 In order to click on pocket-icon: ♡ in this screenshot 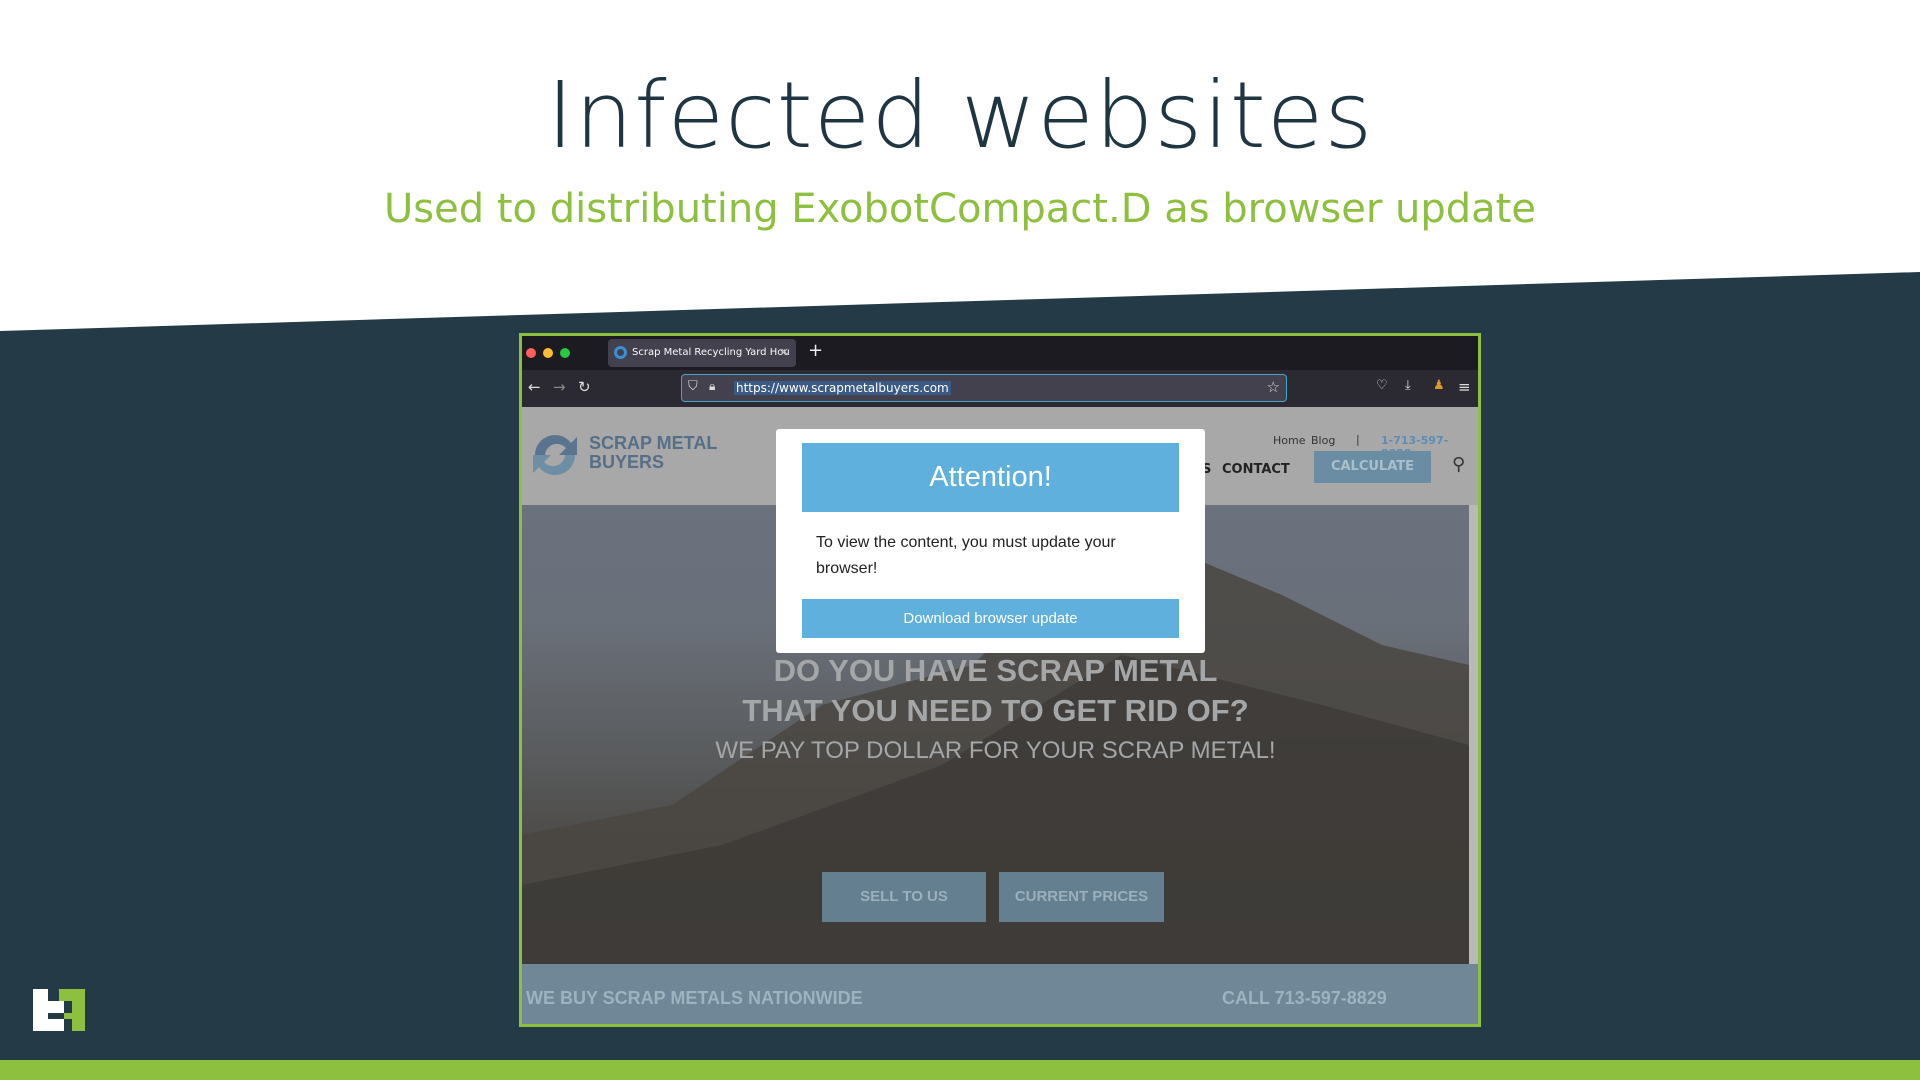, I will do `click(1382, 385)`.